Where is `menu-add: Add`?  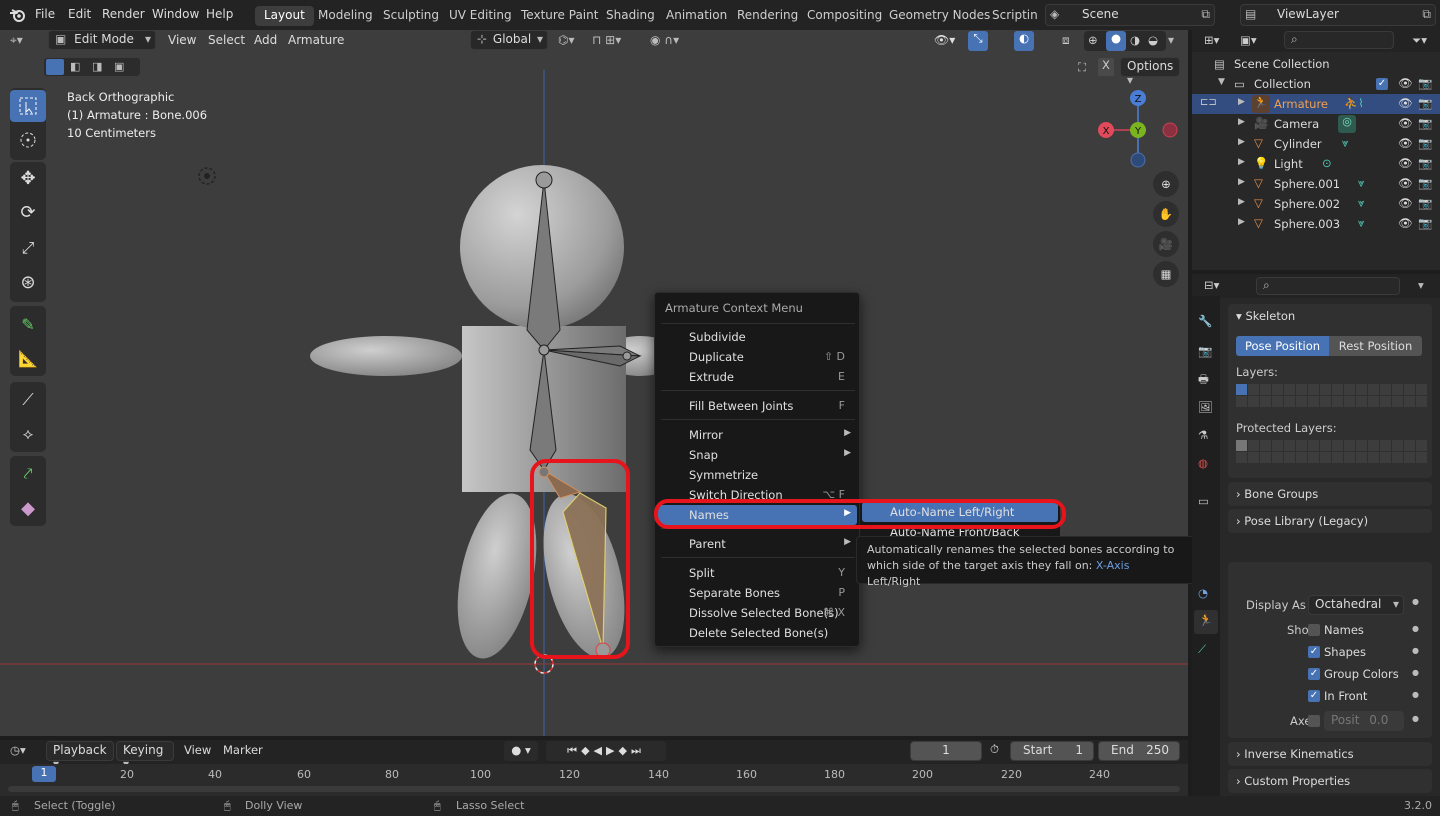
menu-add: Add is located at coordinates (265, 40).